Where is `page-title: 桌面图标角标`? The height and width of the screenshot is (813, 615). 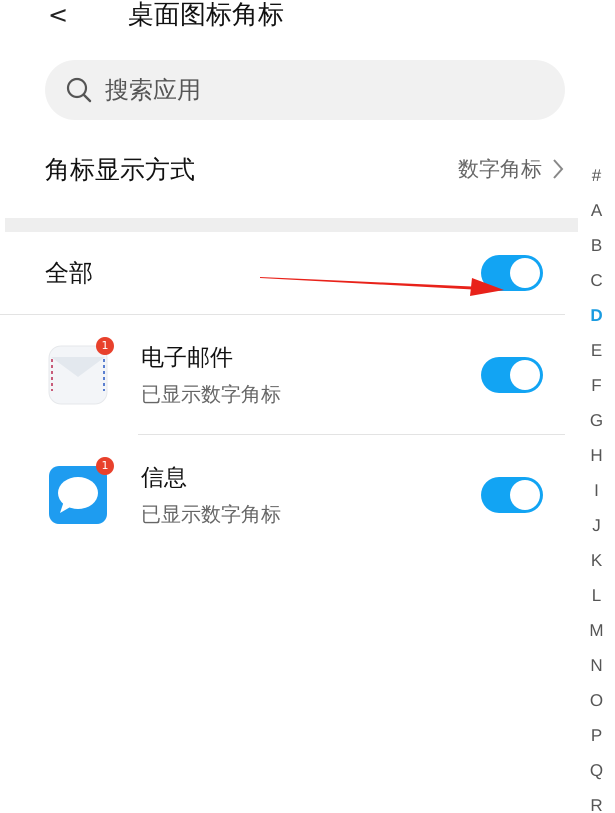 page-title: 桌面图标角标 is located at coordinates (206, 15).